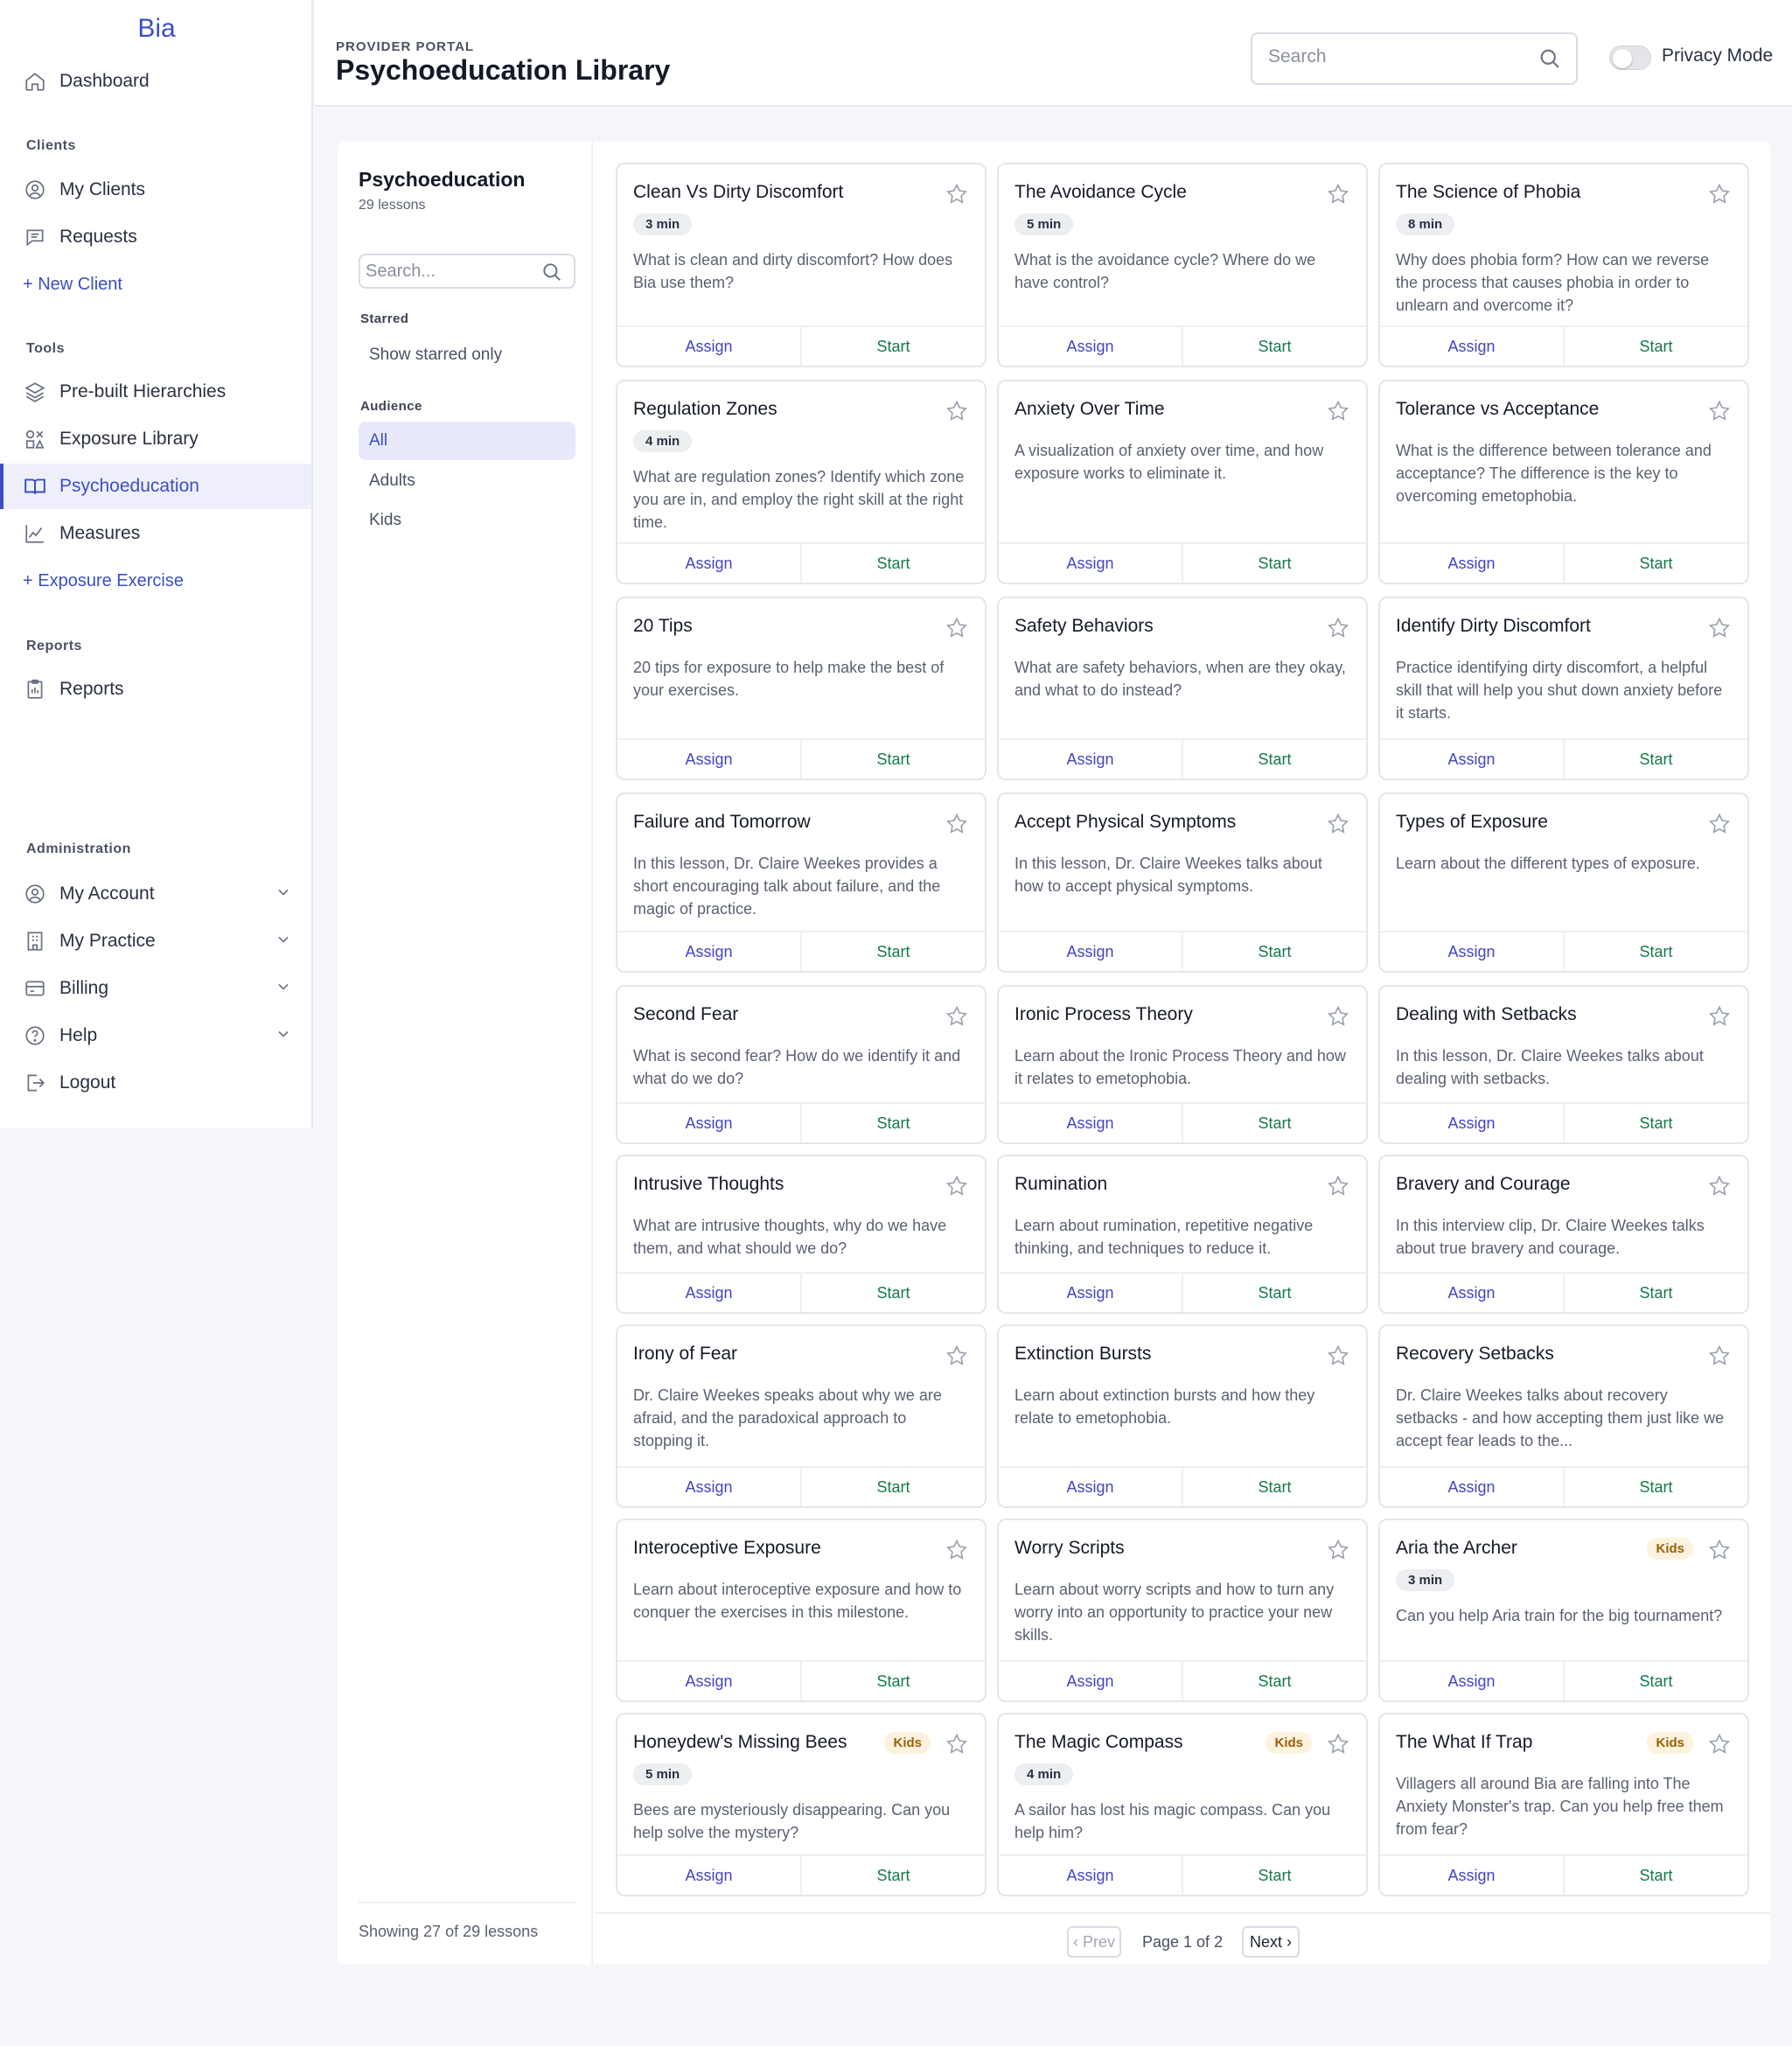 The height and width of the screenshot is (2046, 1792). Describe the element at coordinates (155, 487) in the screenshot. I see `nav-psychoeducation: Psychoeducation` at that location.